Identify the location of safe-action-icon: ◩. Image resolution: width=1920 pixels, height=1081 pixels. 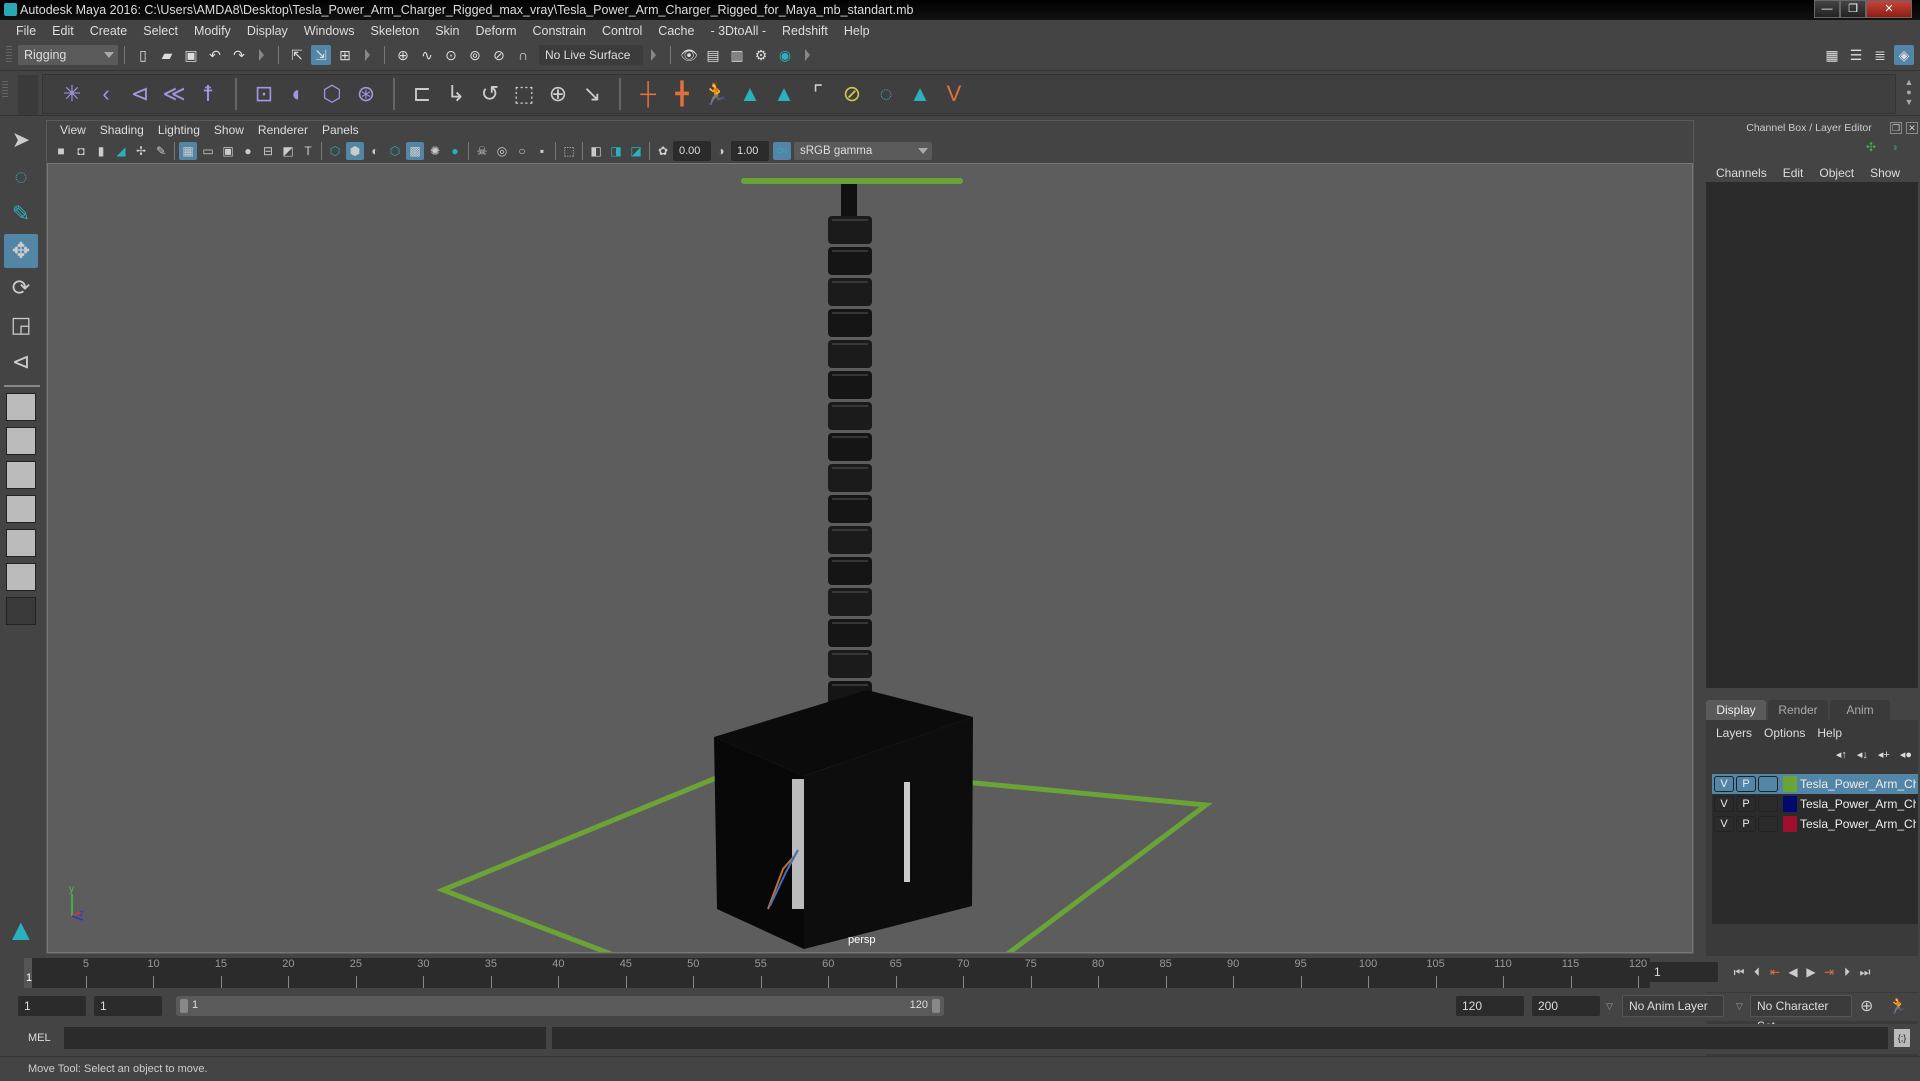
(288, 151).